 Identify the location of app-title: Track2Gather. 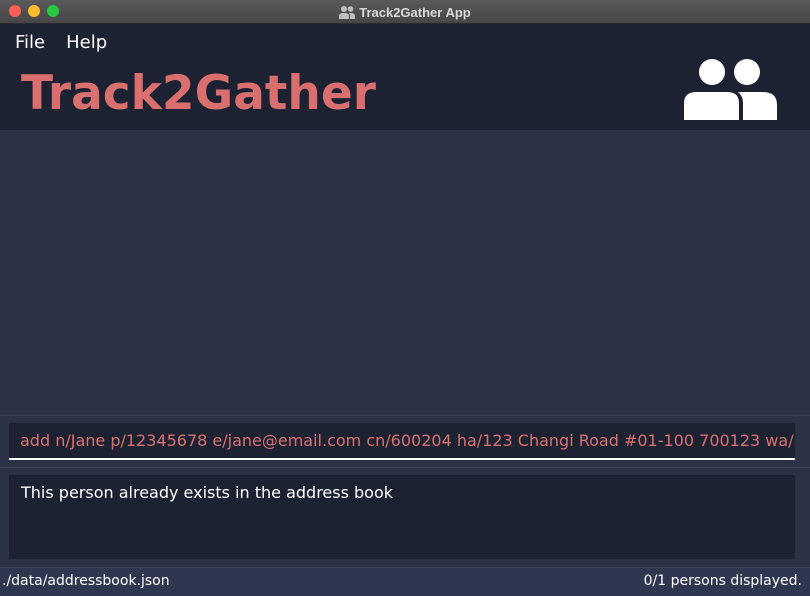
(198, 93).